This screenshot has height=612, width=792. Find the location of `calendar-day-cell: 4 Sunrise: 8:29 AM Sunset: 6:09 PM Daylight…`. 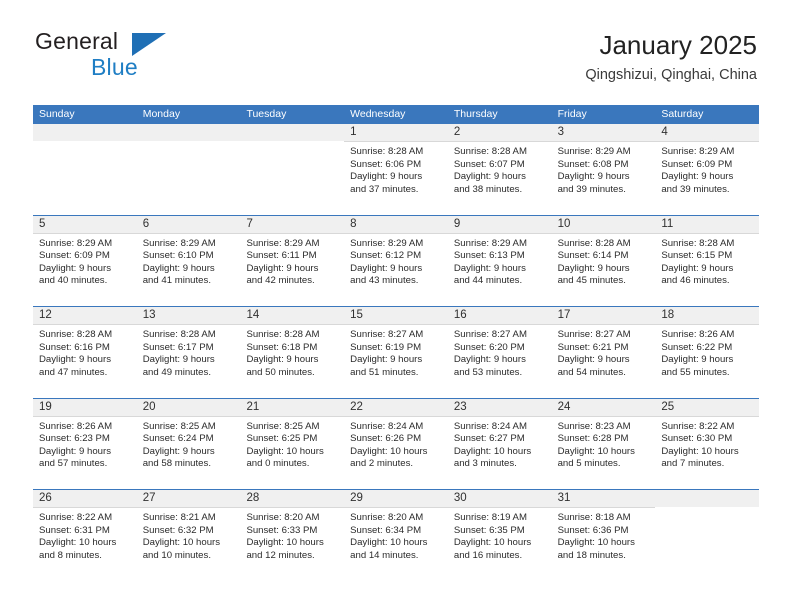

calendar-day-cell: 4 Sunrise: 8:29 AM Sunset: 6:09 PM Daylight… is located at coordinates (707, 169).